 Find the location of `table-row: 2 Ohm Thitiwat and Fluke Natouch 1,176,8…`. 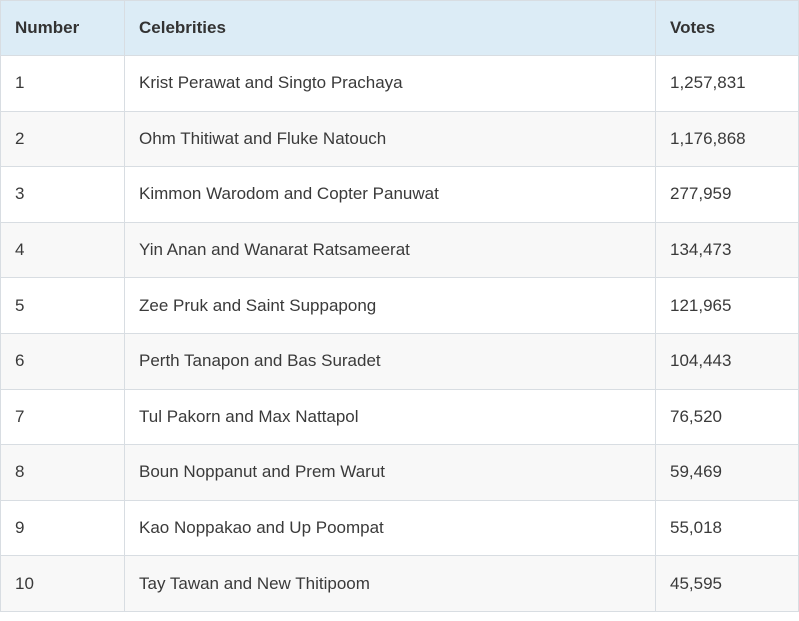

table-row: 2 Ohm Thitiwat and Fluke Natouch 1,176,8… is located at coordinates (399, 139).